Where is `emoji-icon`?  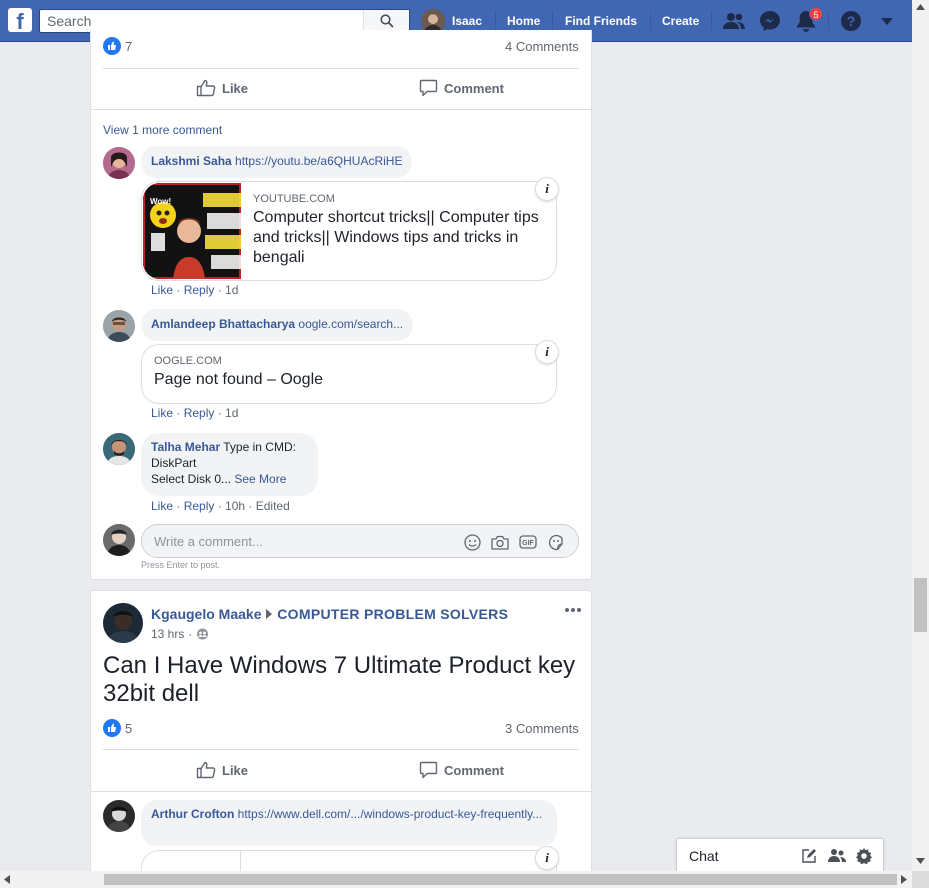
emoji-icon is located at coordinates (472, 542).